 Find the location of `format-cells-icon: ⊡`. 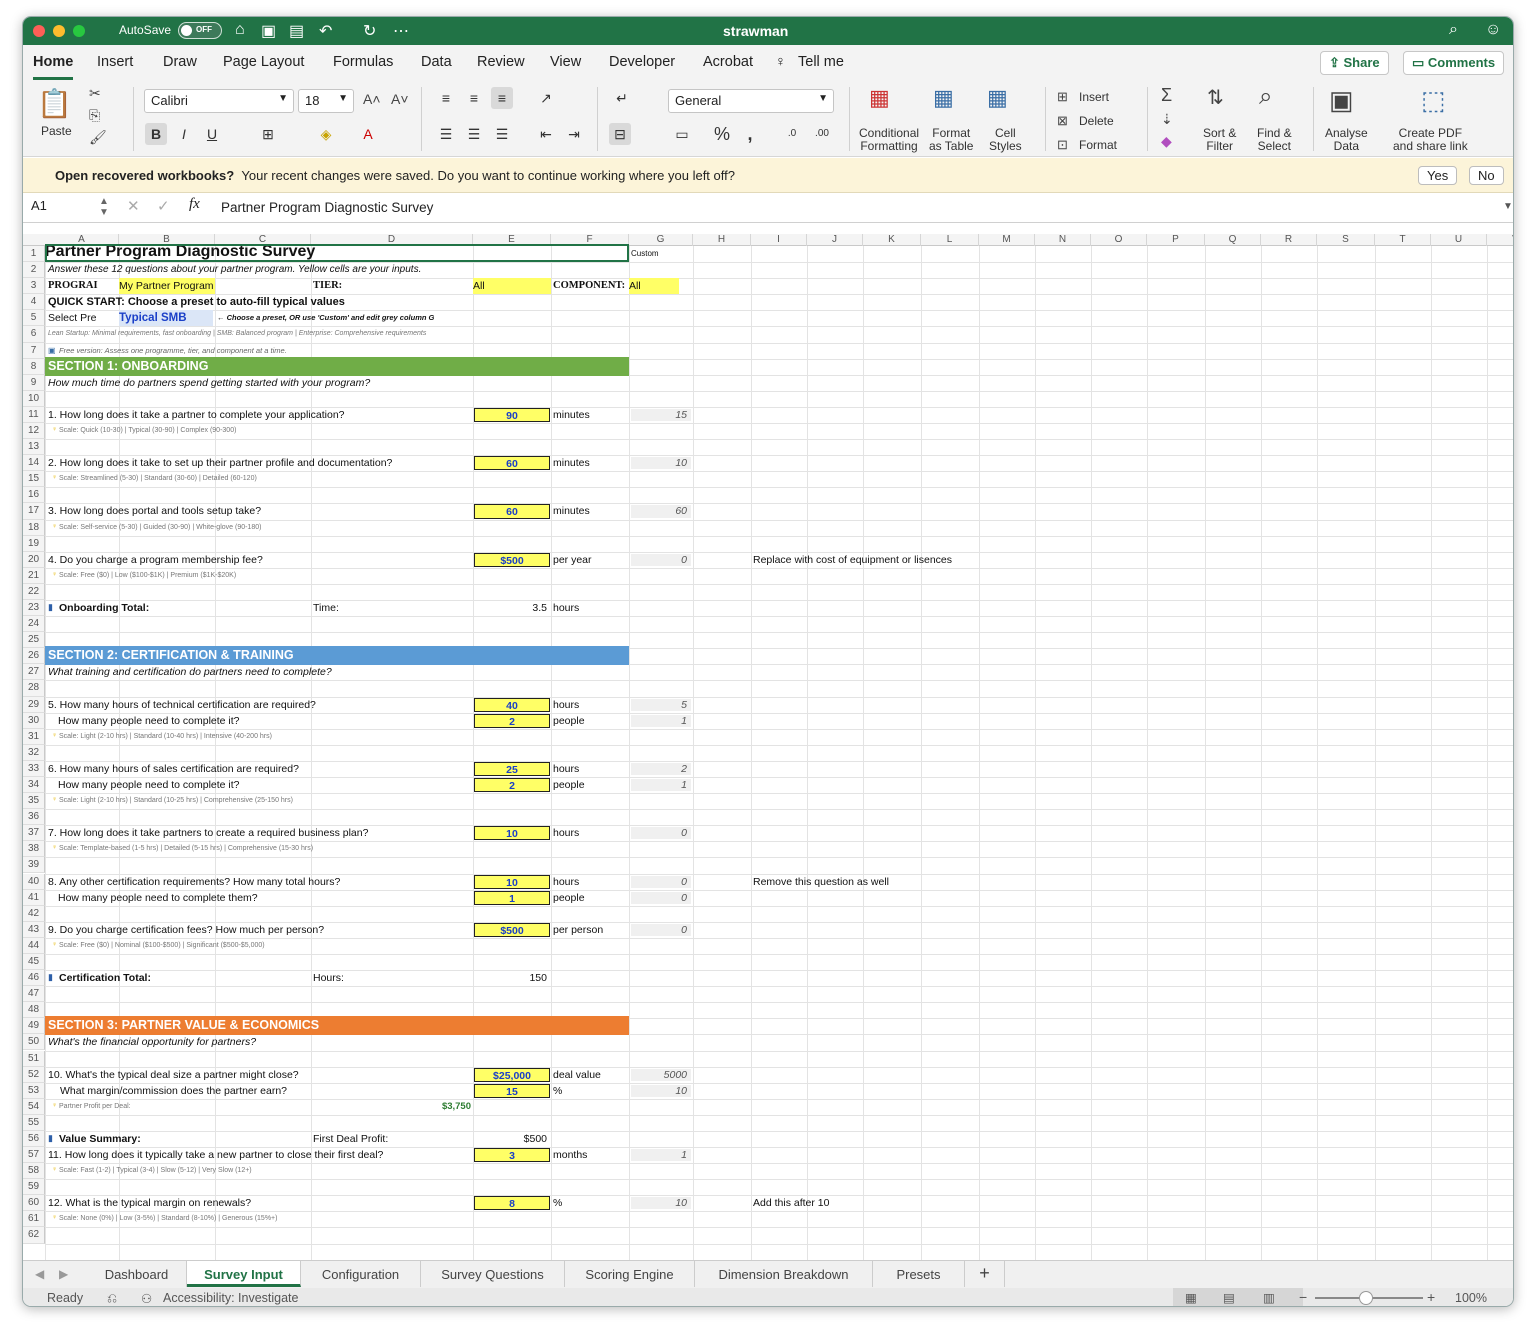

format-cells-icon: ⊡ is located at coordinates (1062, 145).